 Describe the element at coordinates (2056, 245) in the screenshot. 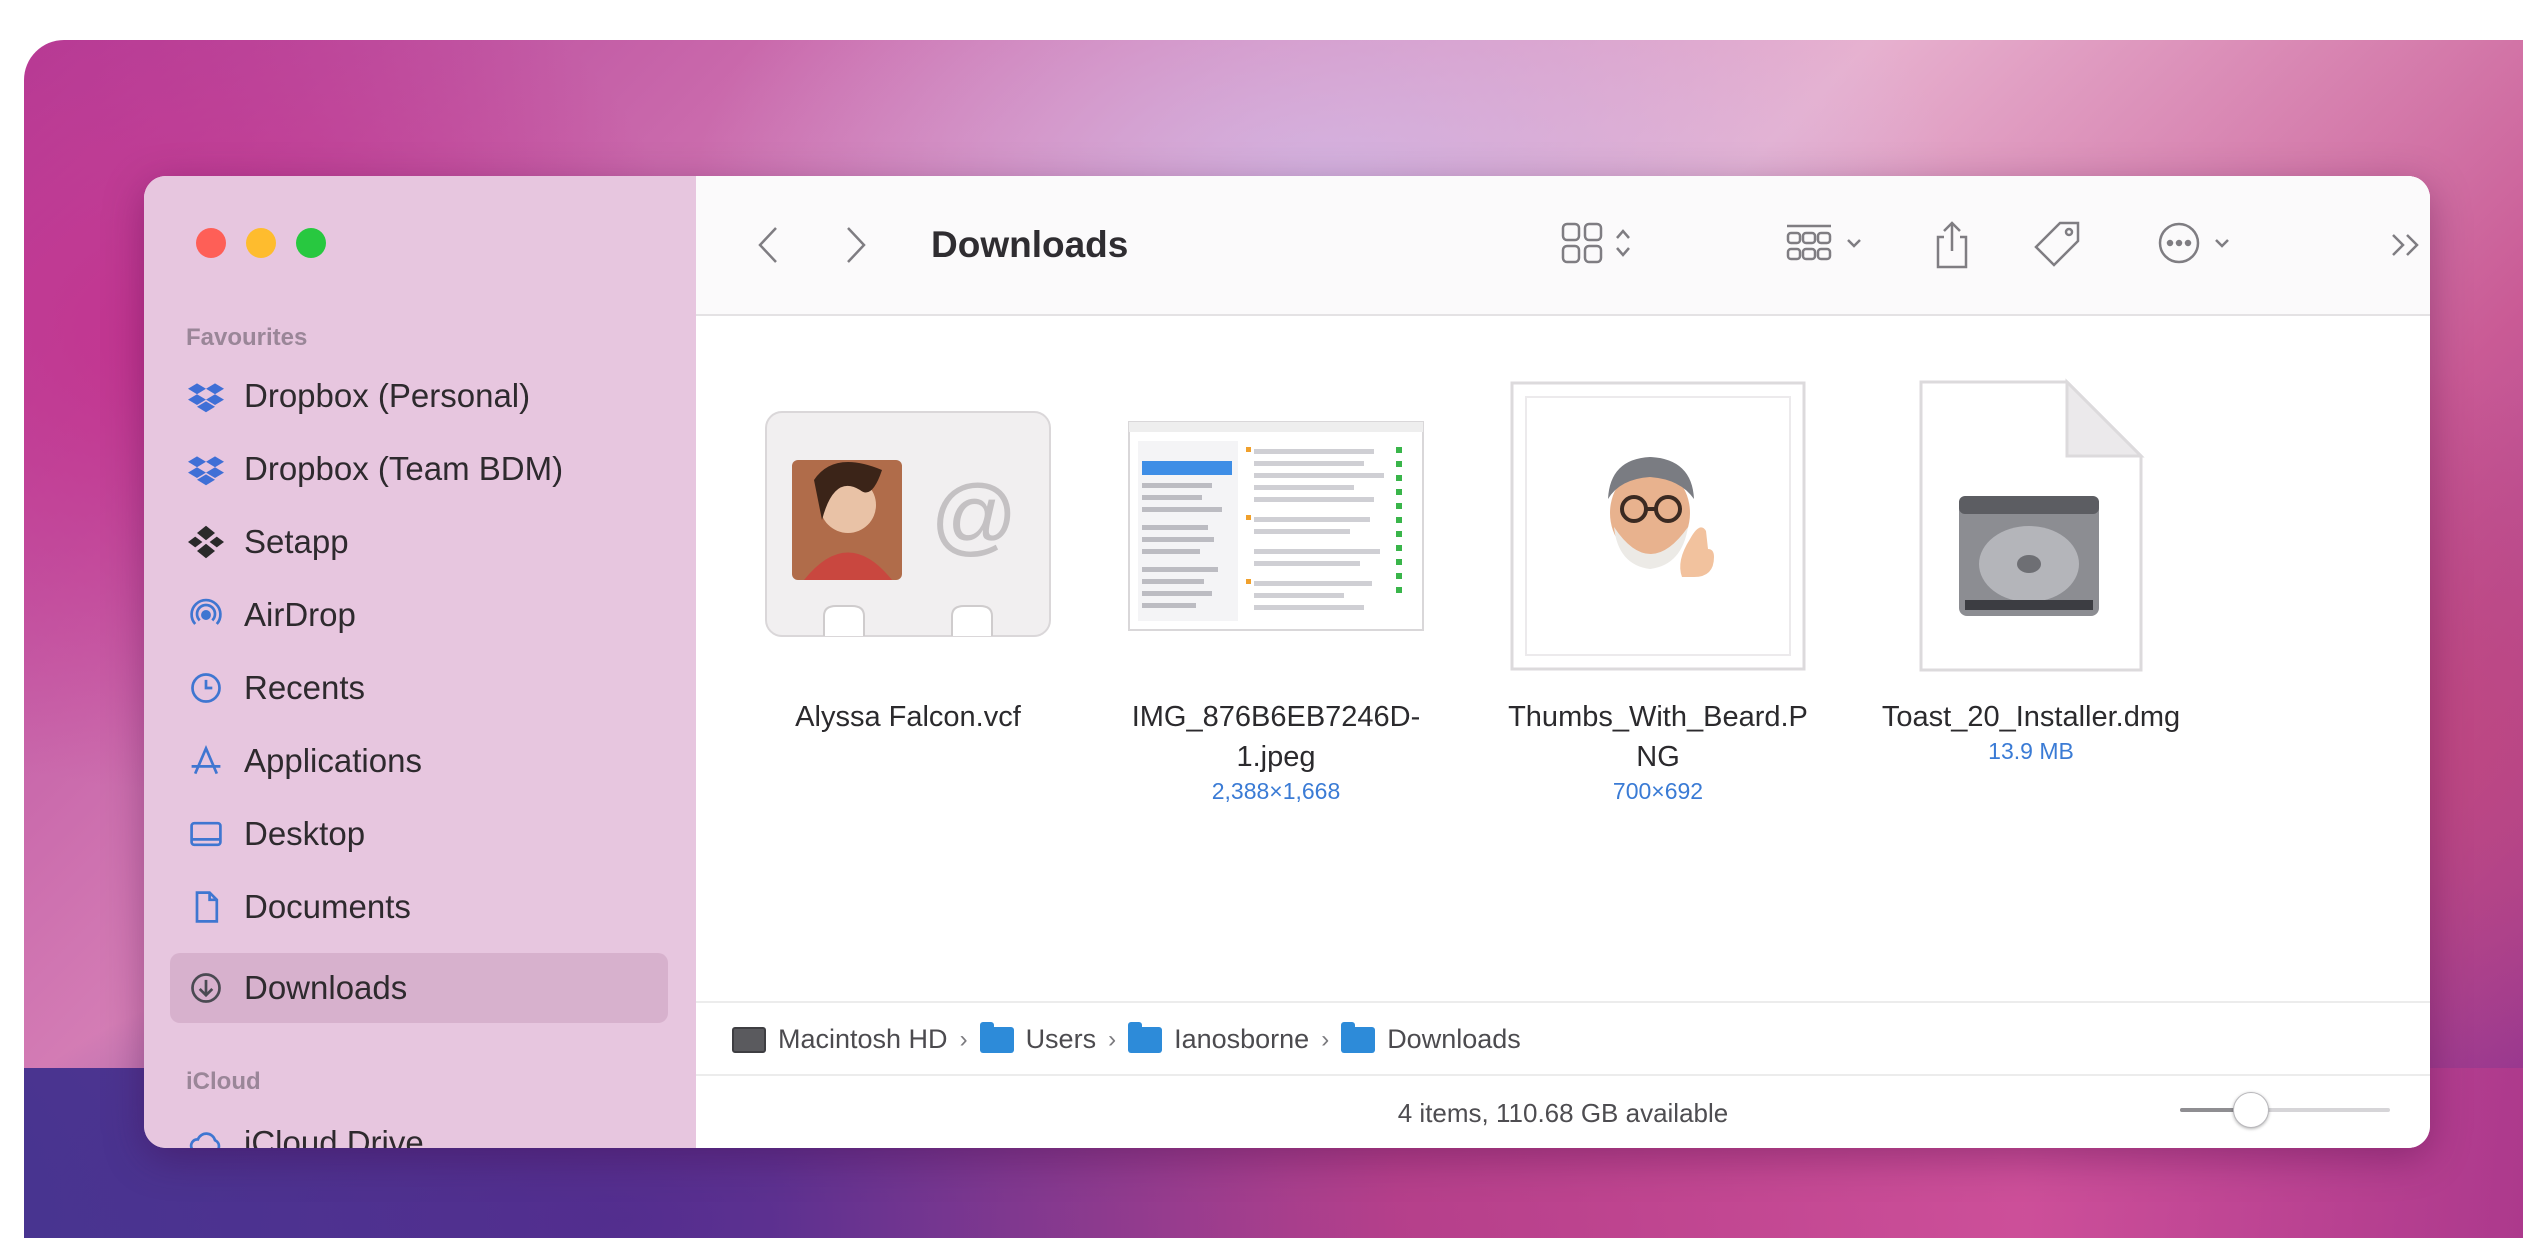

I see `tag-icon` at that location.